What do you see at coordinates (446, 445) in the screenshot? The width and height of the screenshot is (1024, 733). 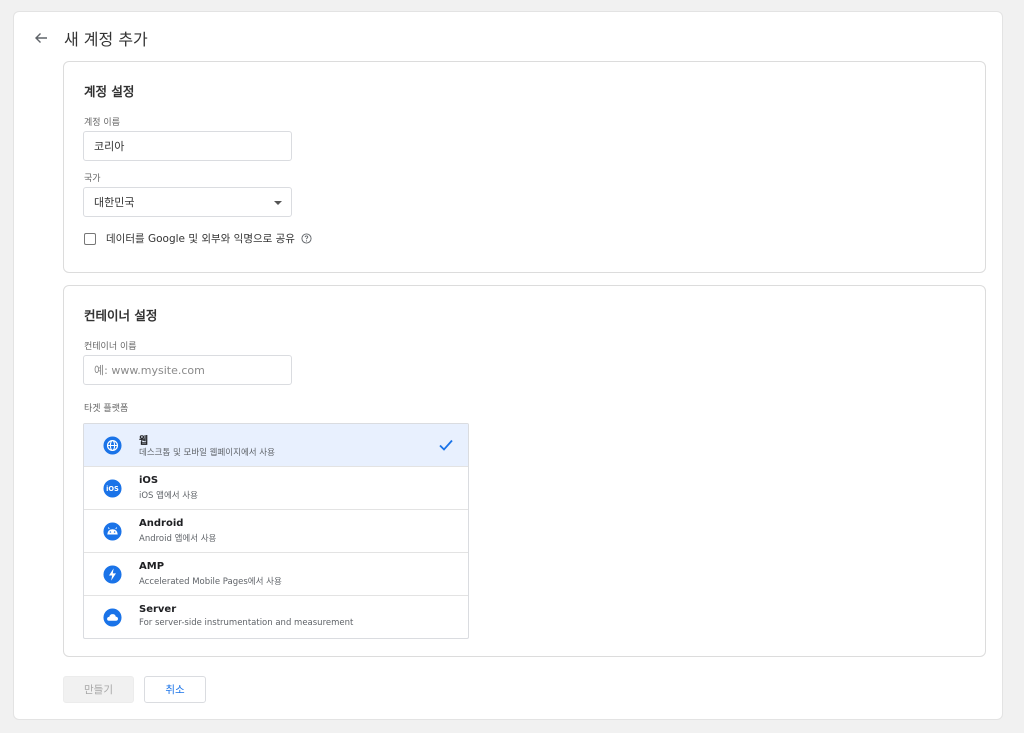 I see `check-icon` at bounding box center [446, 445].